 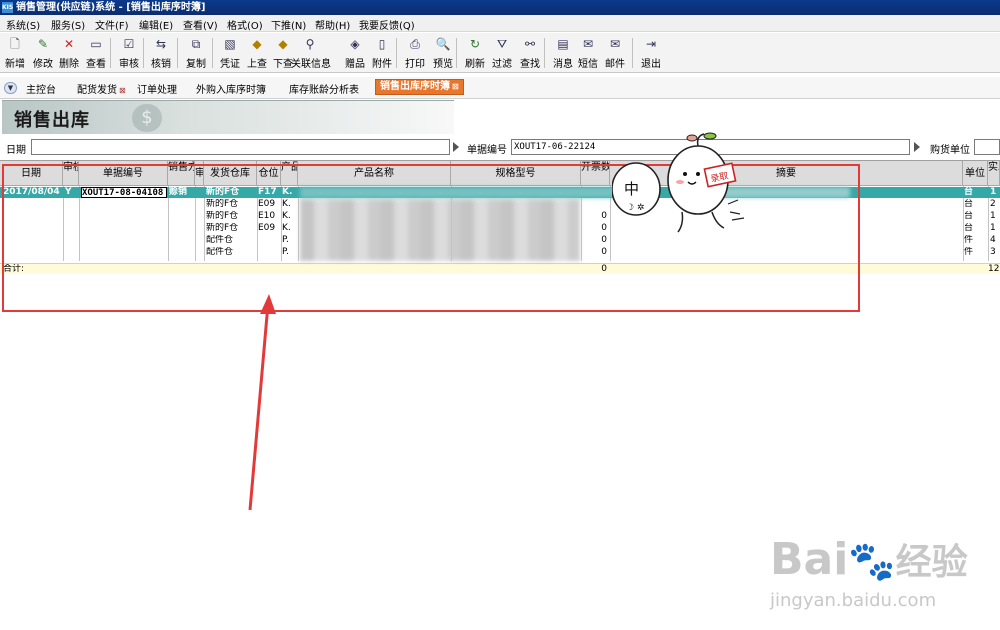 What do you see at coordinates (41, 88) in the screenshot?
I see `tab-main-console: 主控台` at bounding box center [41, 88].